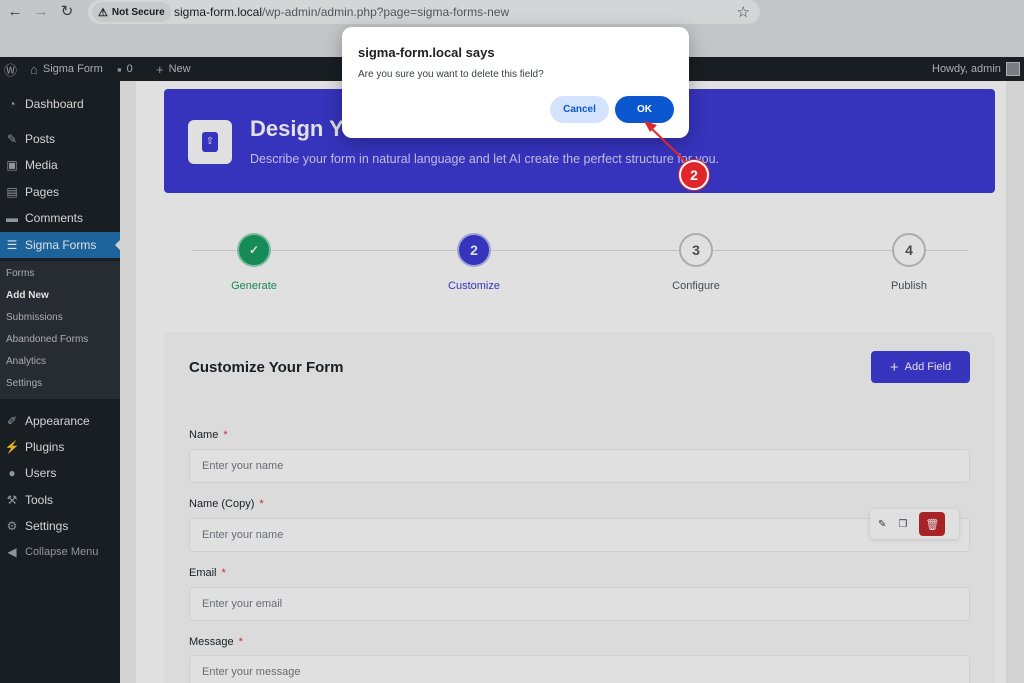 Image resolution: width=1024 pixels, height=683 pixels. Describe the element at coordinates (694, 175) in the screenshot. I see `step-annotation-badge: 2` at that location.